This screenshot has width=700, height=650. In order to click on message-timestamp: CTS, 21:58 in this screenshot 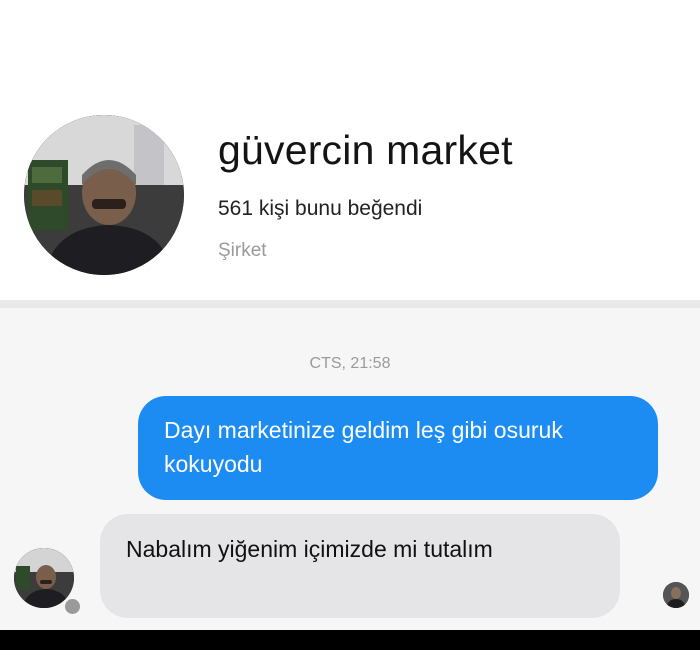, I will do `click(350, 363)`.